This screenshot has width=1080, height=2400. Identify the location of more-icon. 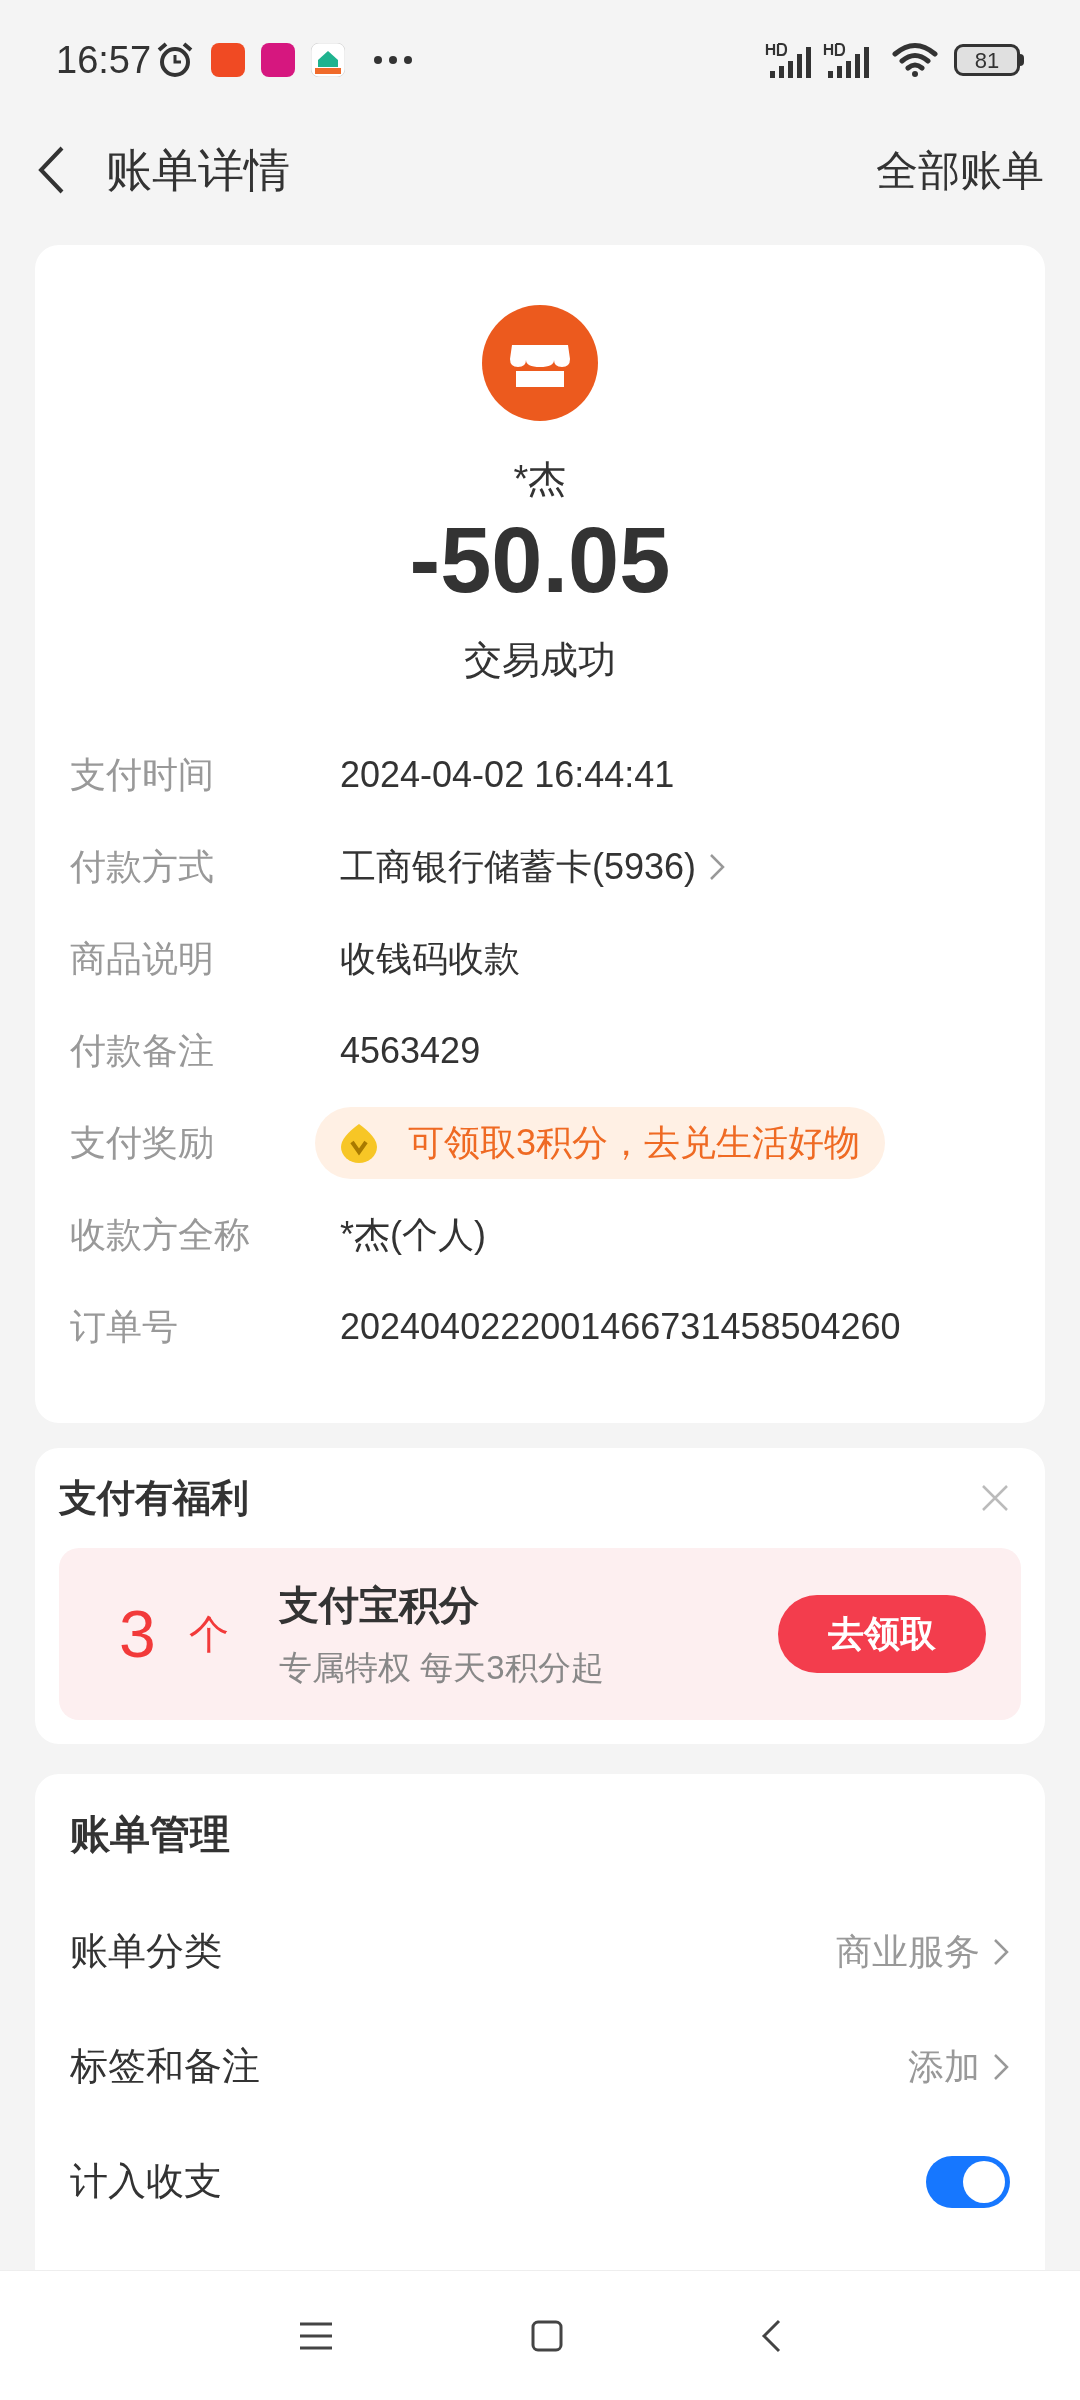
(393, 60).